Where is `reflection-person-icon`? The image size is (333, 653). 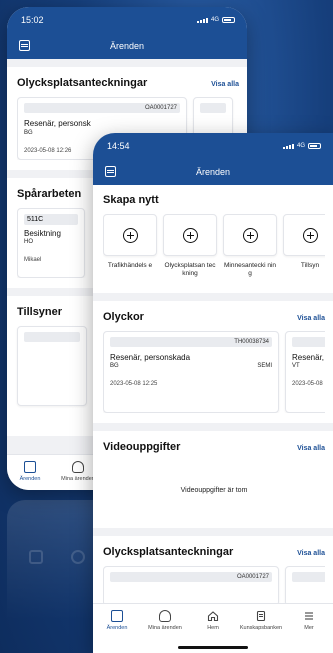 reflection-person-icon is located at coordinates (78, 557).